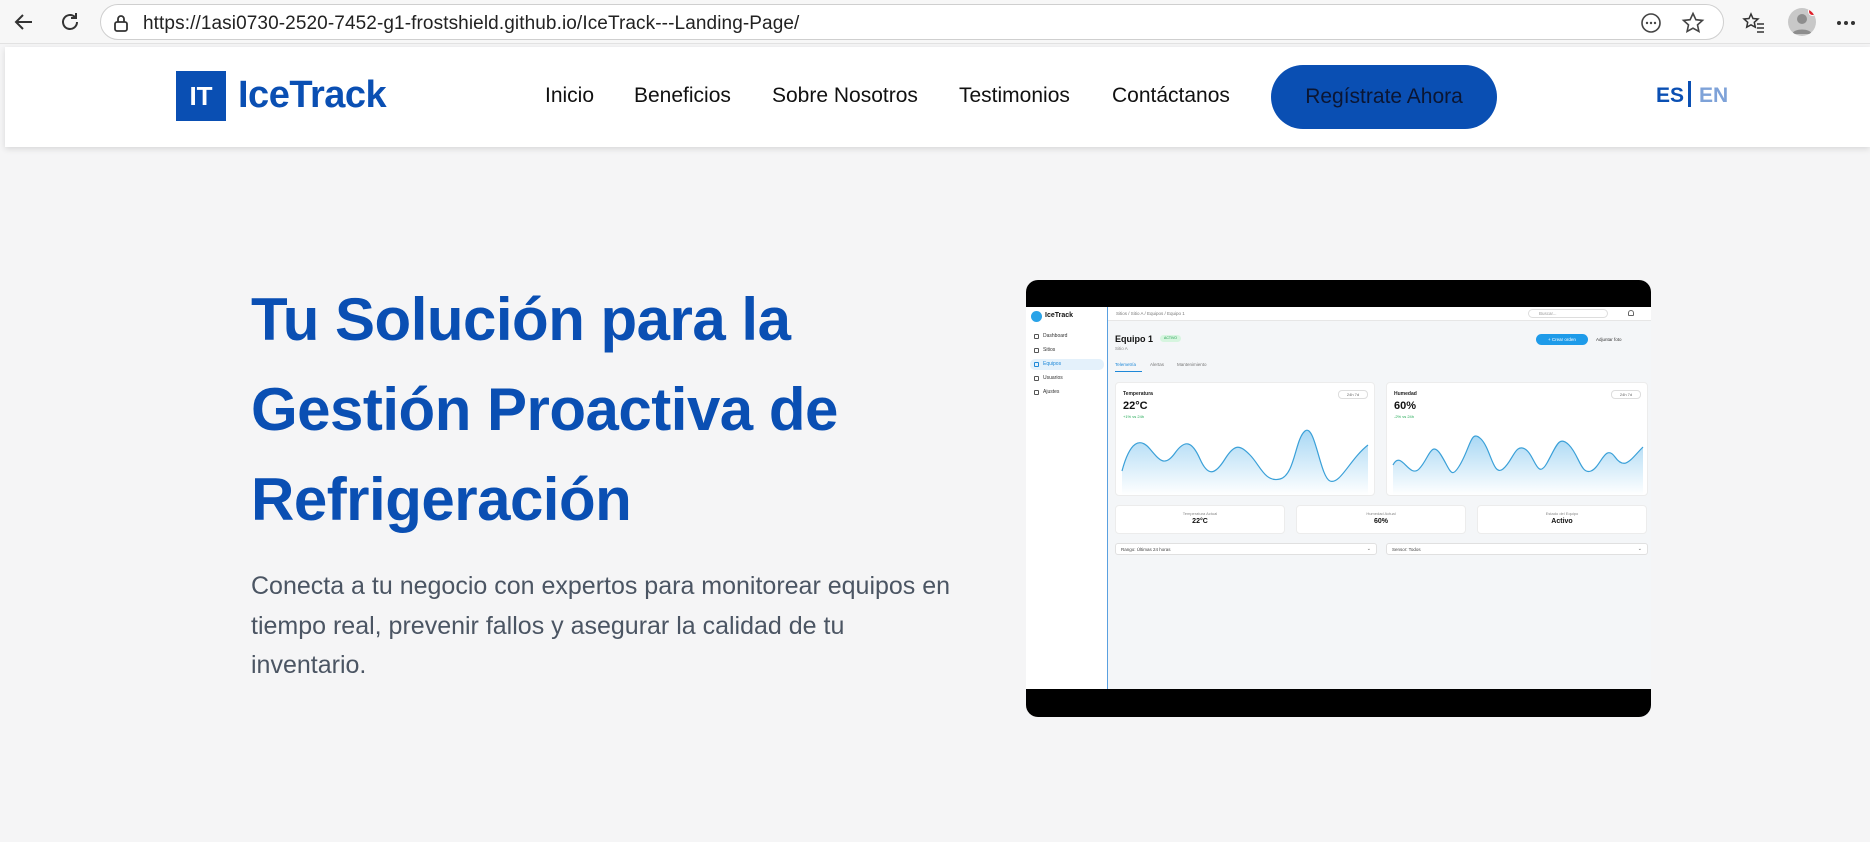  I want to click on lang-separator, so click(1689, 94).